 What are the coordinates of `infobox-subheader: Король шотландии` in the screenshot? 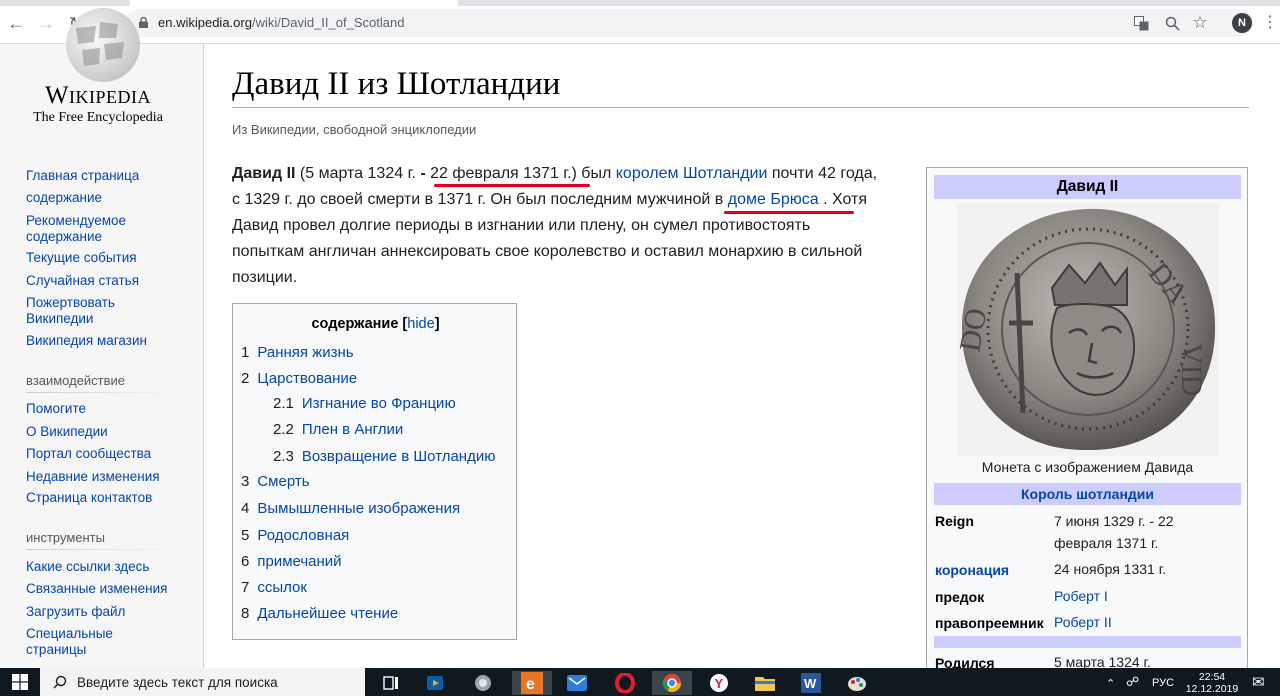 It's located at (1087, 494).